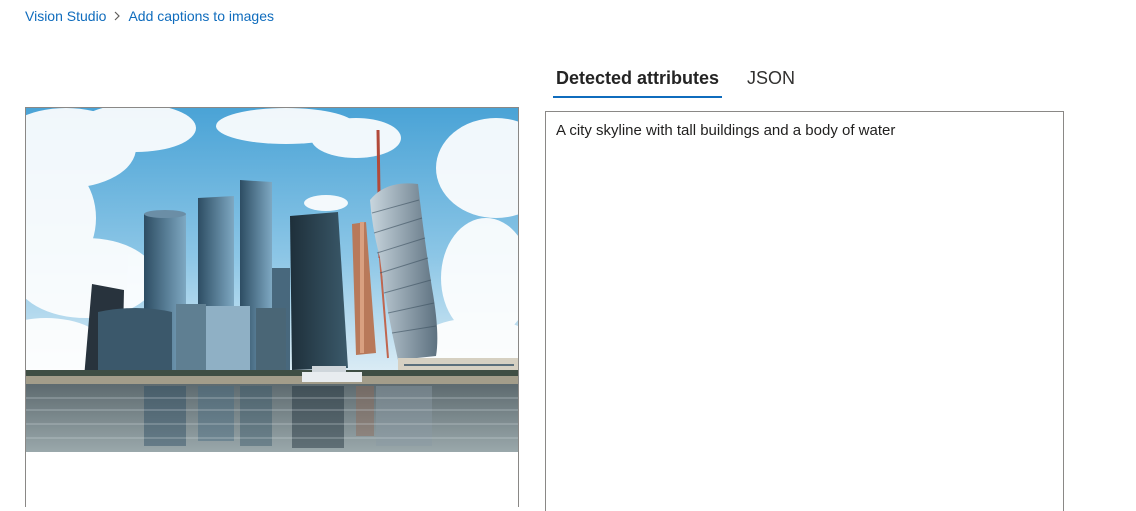 The image size is (1136, 511). I want to click on breadcrumb-vision-studio-link: Vision Studio, so click(65, 16).